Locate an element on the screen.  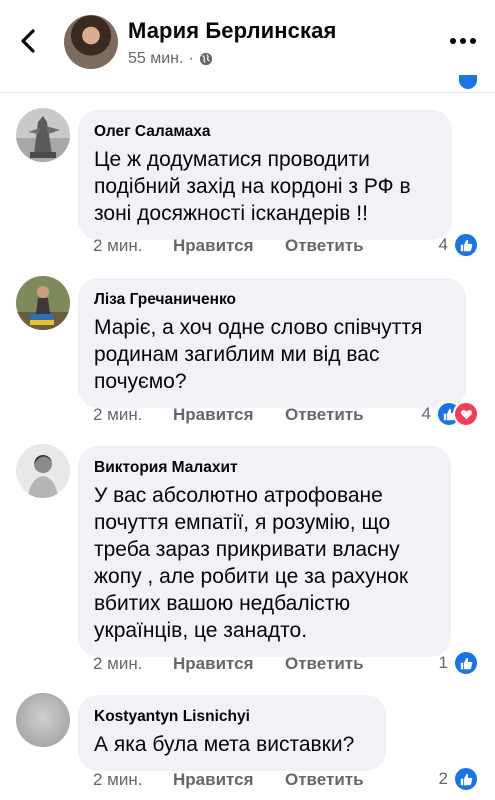
comment-author: Олег Саламаха is located at coordinates (265, 132).